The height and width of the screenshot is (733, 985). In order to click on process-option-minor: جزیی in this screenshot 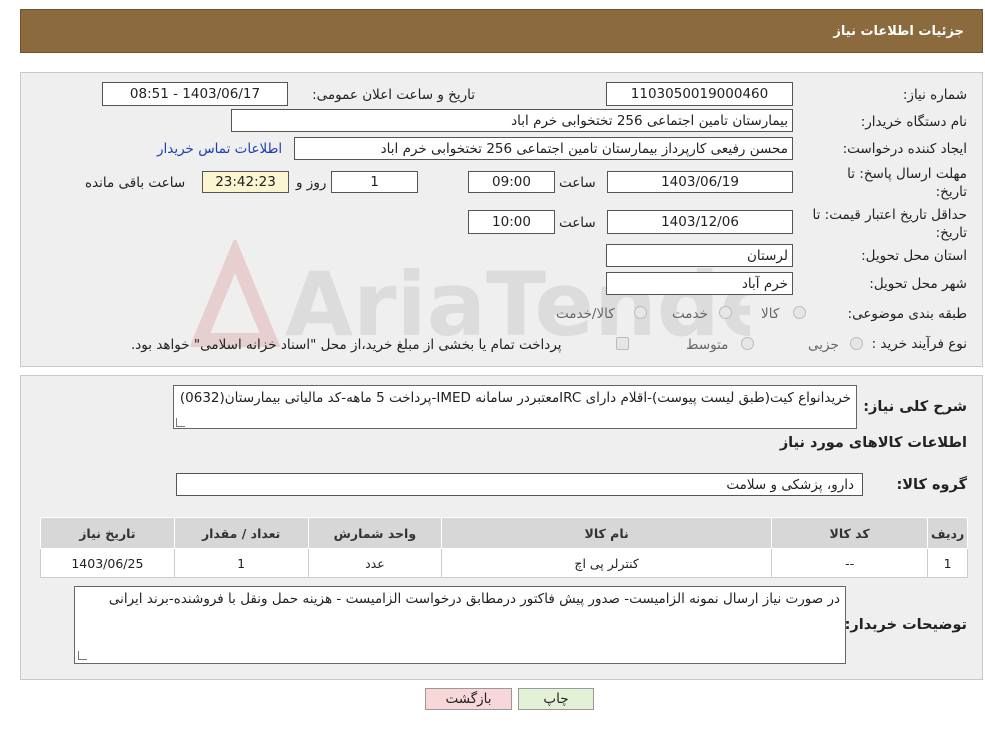, I will do `click(823, 345)`.